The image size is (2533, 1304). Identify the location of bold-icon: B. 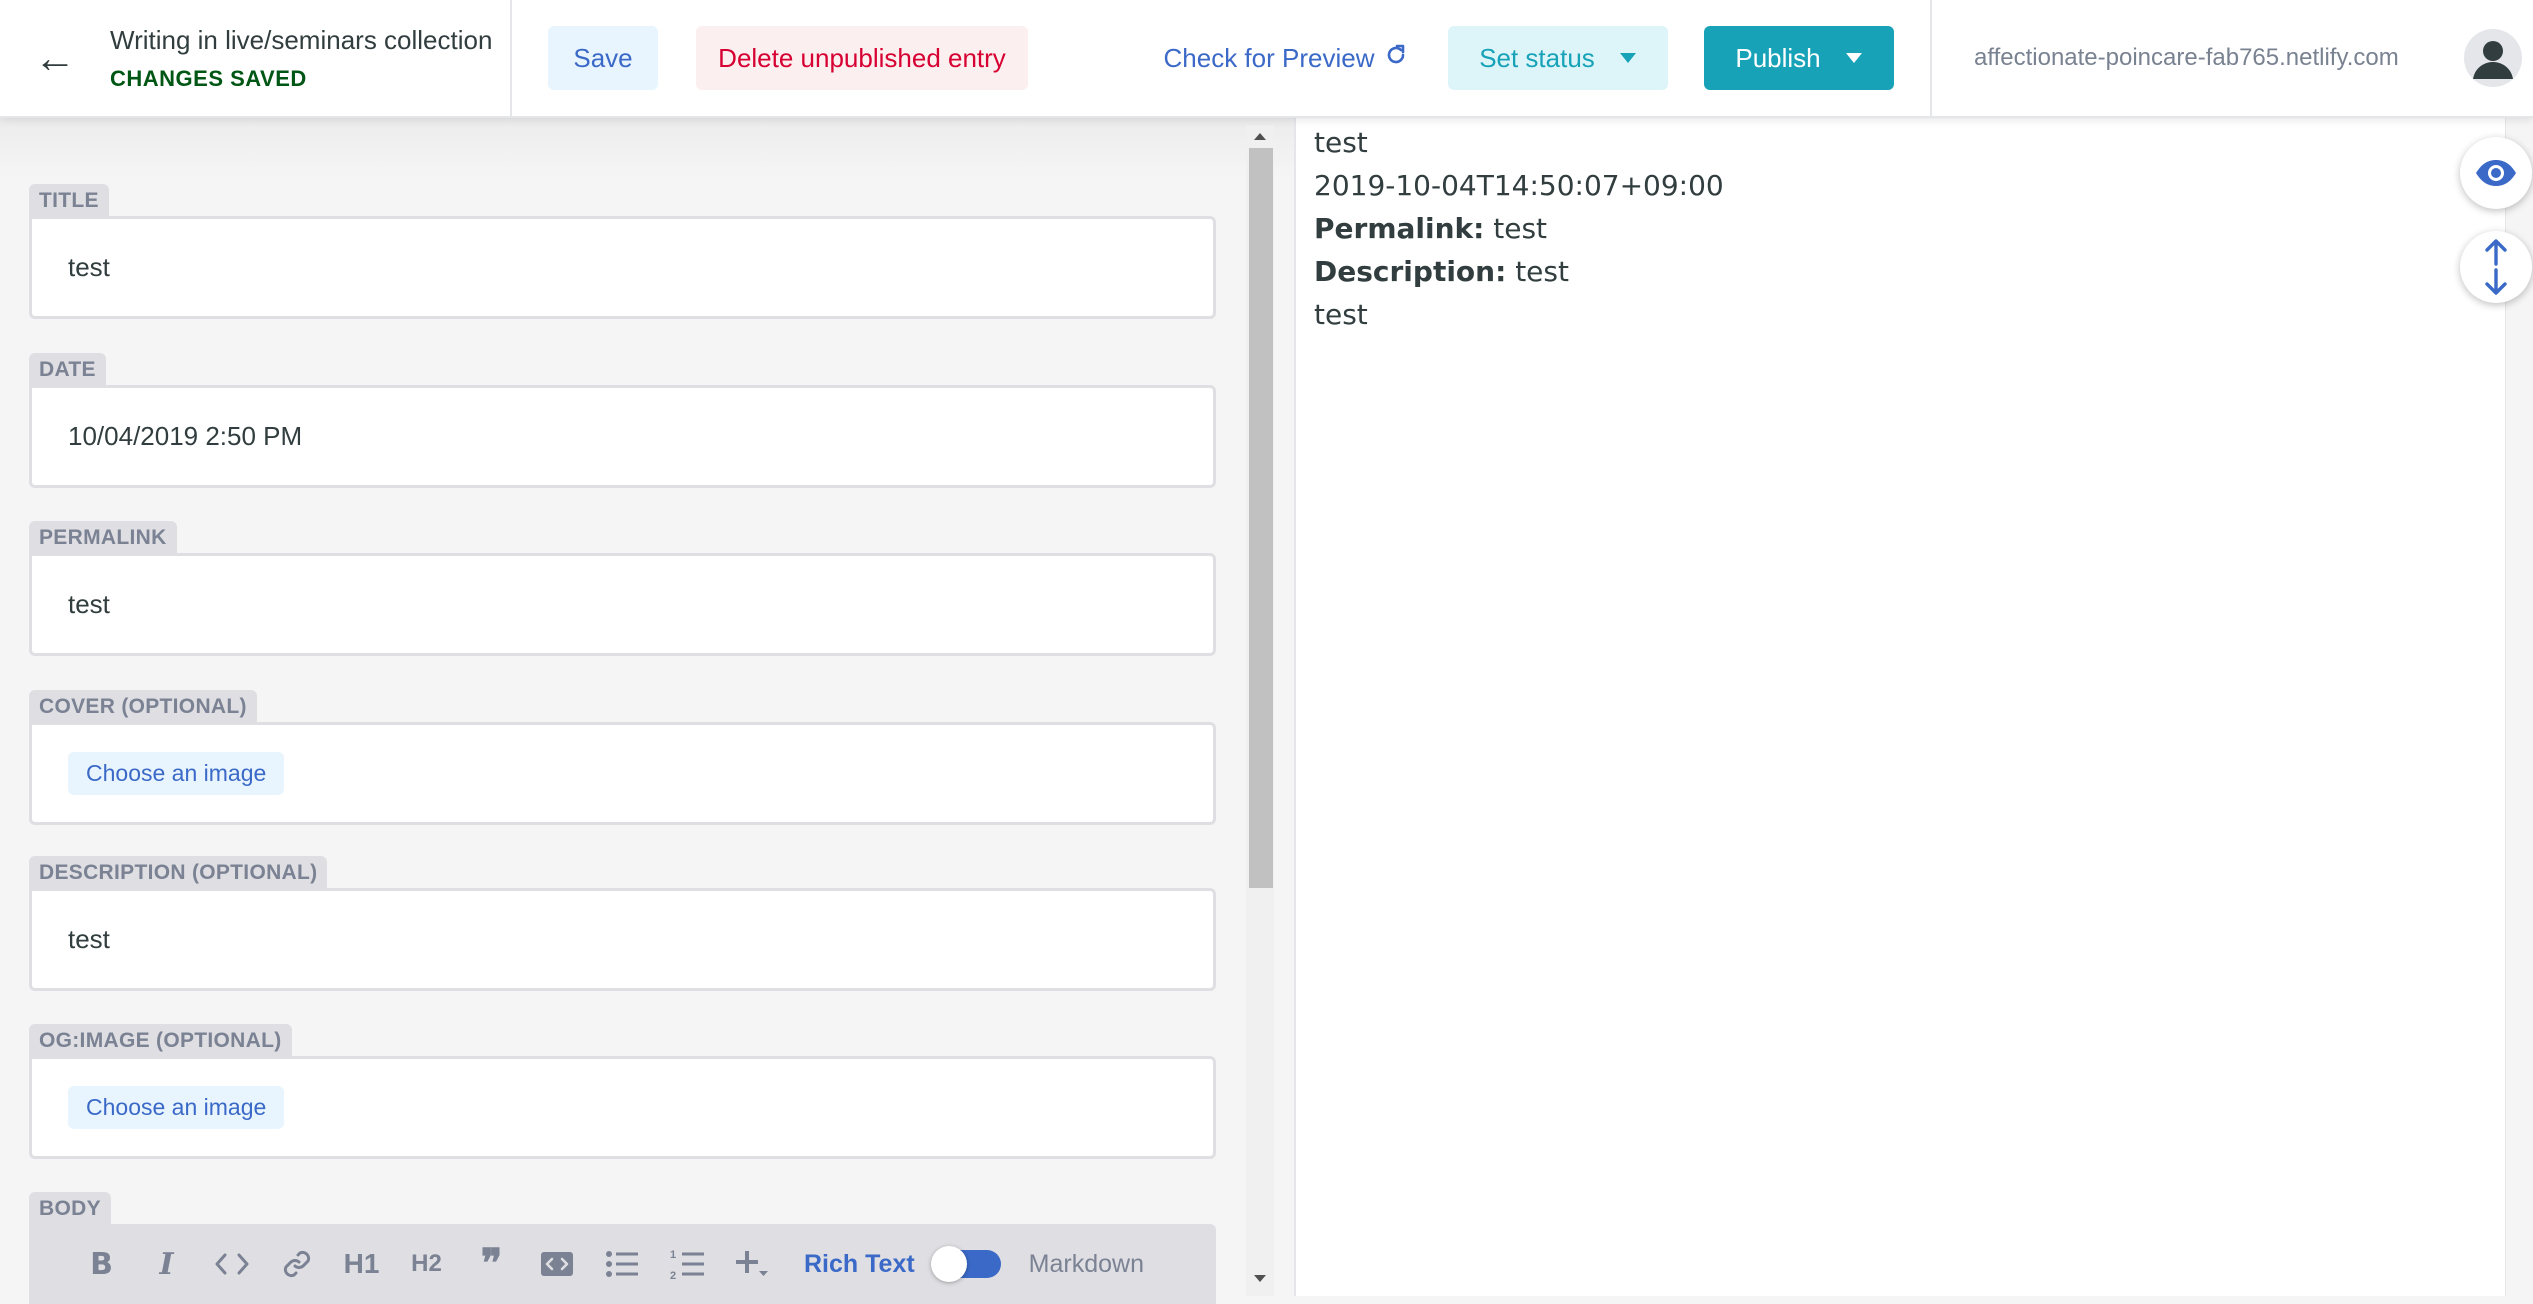
(101, 1264).